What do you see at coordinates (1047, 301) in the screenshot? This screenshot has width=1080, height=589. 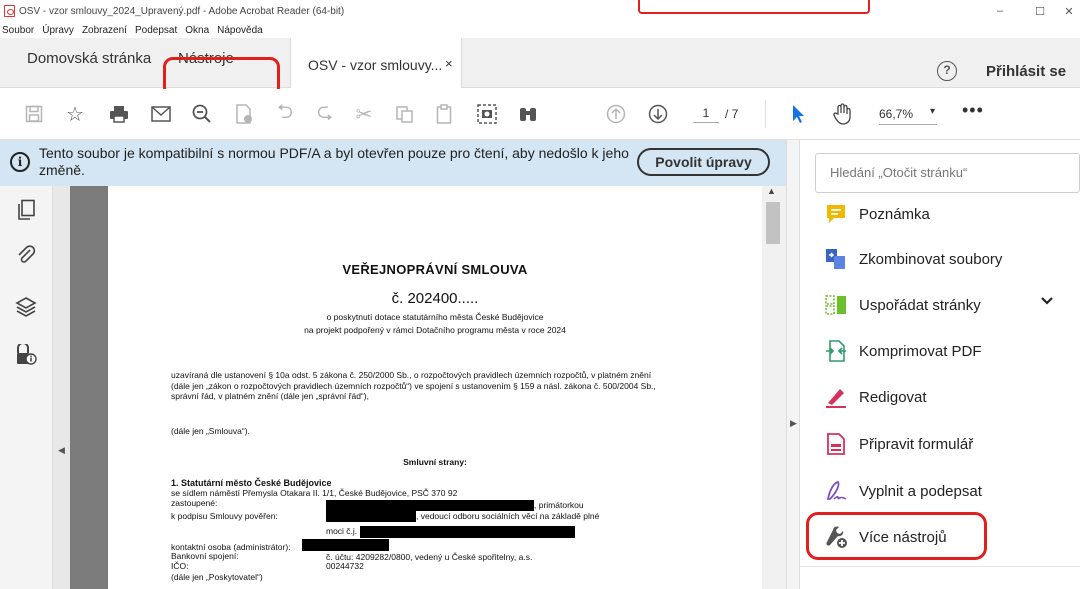 I see `chevron-down-icon` at bounding box center [1047, 301].